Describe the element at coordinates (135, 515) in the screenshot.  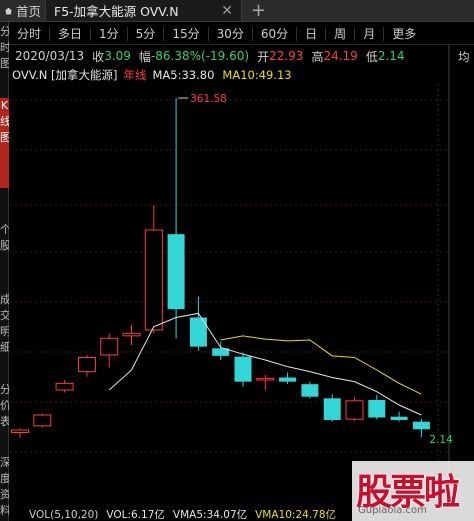
I see `vol-value: VOL:6.17亿` at that location.